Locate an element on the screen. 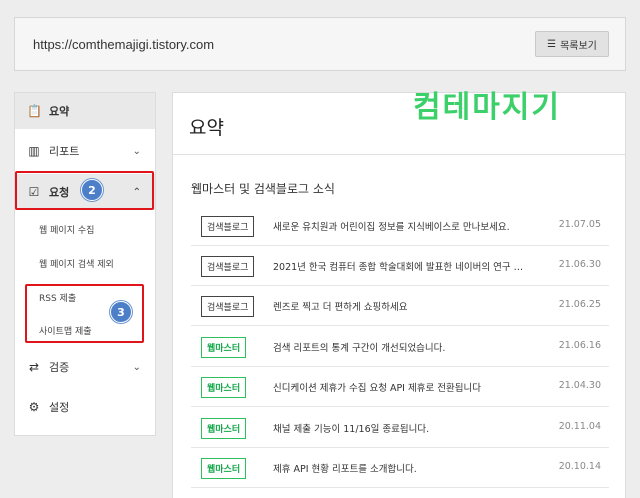 The height and width of the screenshot is (498, 640). page-title: 요약 is located at coordinates (206, 128).